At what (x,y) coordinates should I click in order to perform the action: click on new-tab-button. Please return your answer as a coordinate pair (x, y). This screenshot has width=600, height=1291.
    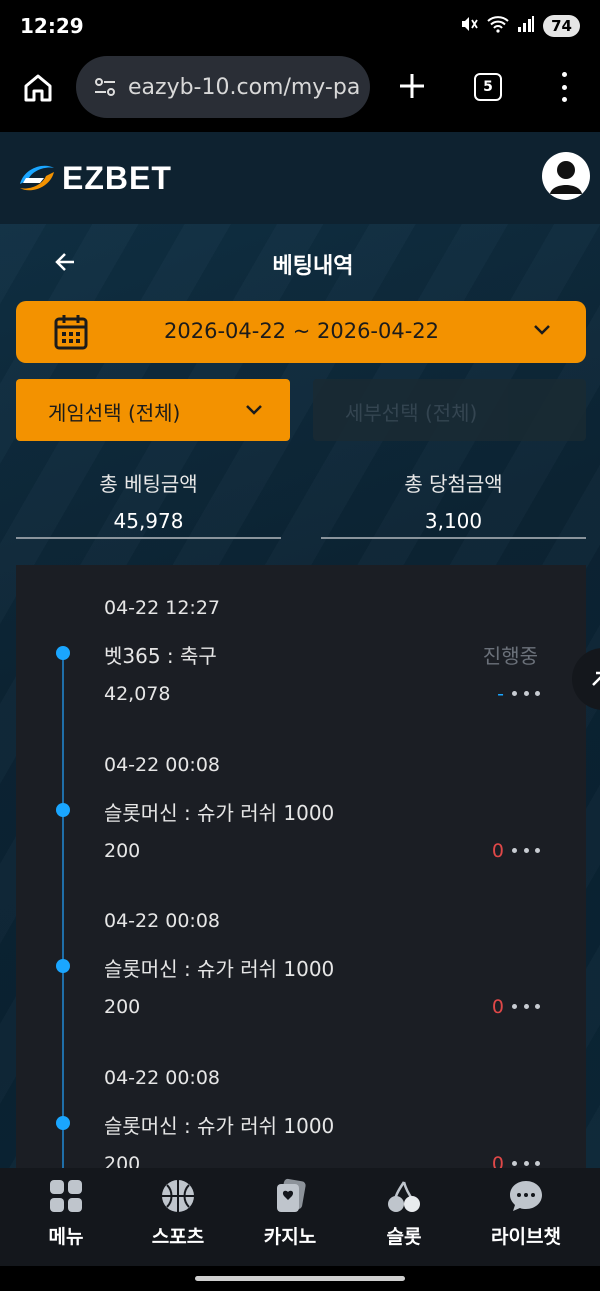
    Looking at the image, I should click on (412, 86).